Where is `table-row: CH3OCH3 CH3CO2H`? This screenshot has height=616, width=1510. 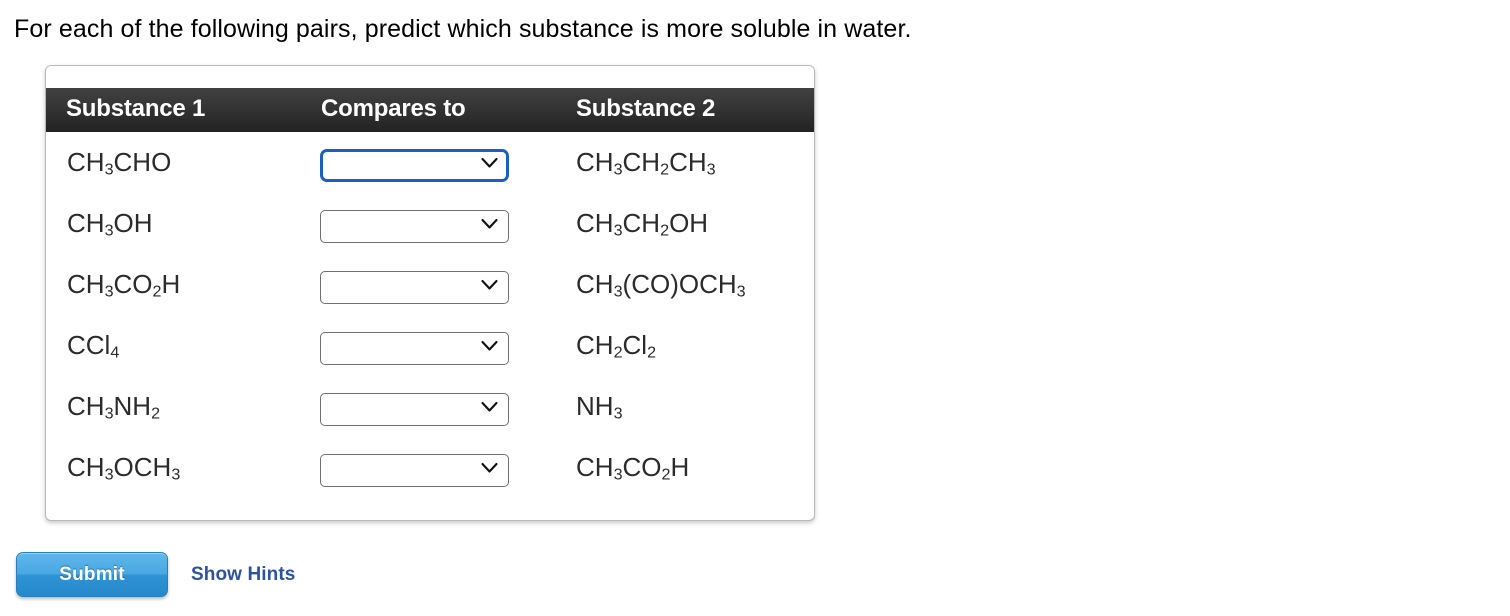
table-row: CH3OCH3 CH3CO2H is located at coordinates (430, 467).